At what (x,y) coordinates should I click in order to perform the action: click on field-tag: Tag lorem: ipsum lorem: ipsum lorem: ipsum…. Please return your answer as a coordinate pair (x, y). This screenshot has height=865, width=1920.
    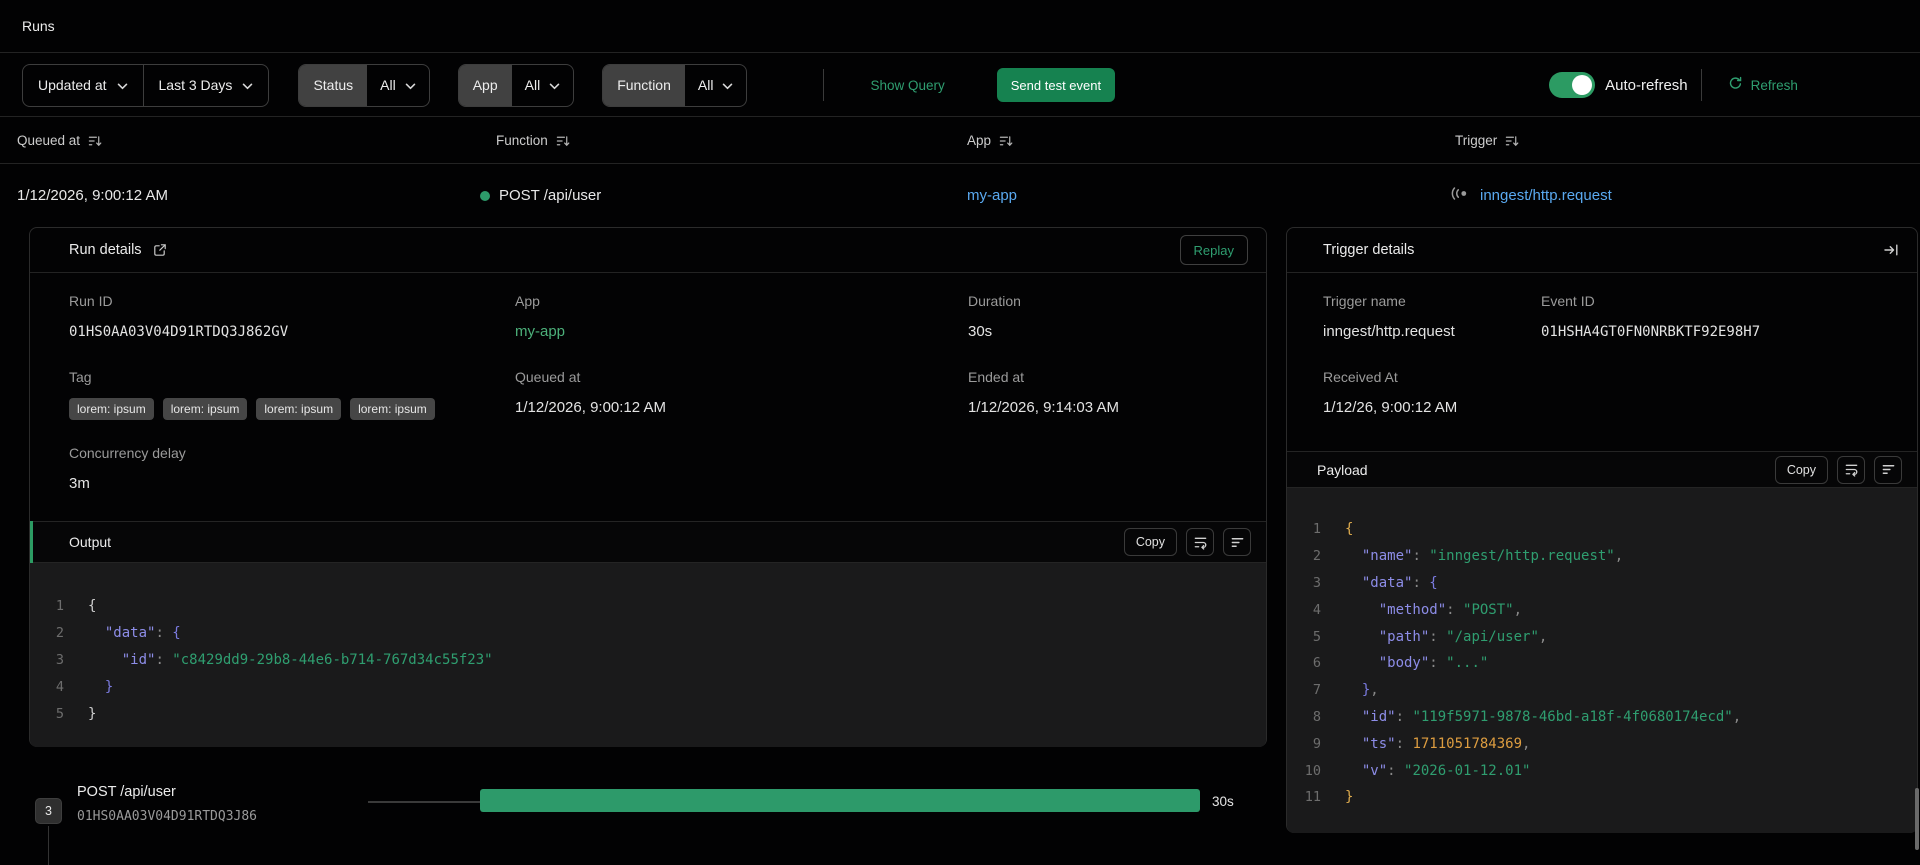
    Looking at the image, I should click on (252, 394).